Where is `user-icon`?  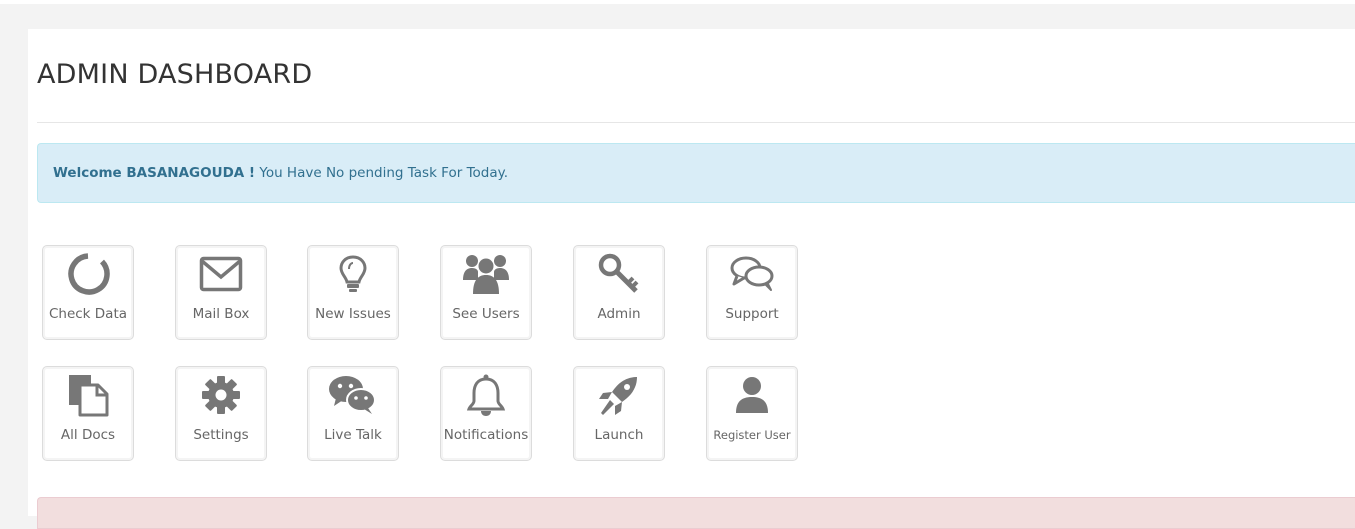
user-icon is located at coordinates (752, 395).